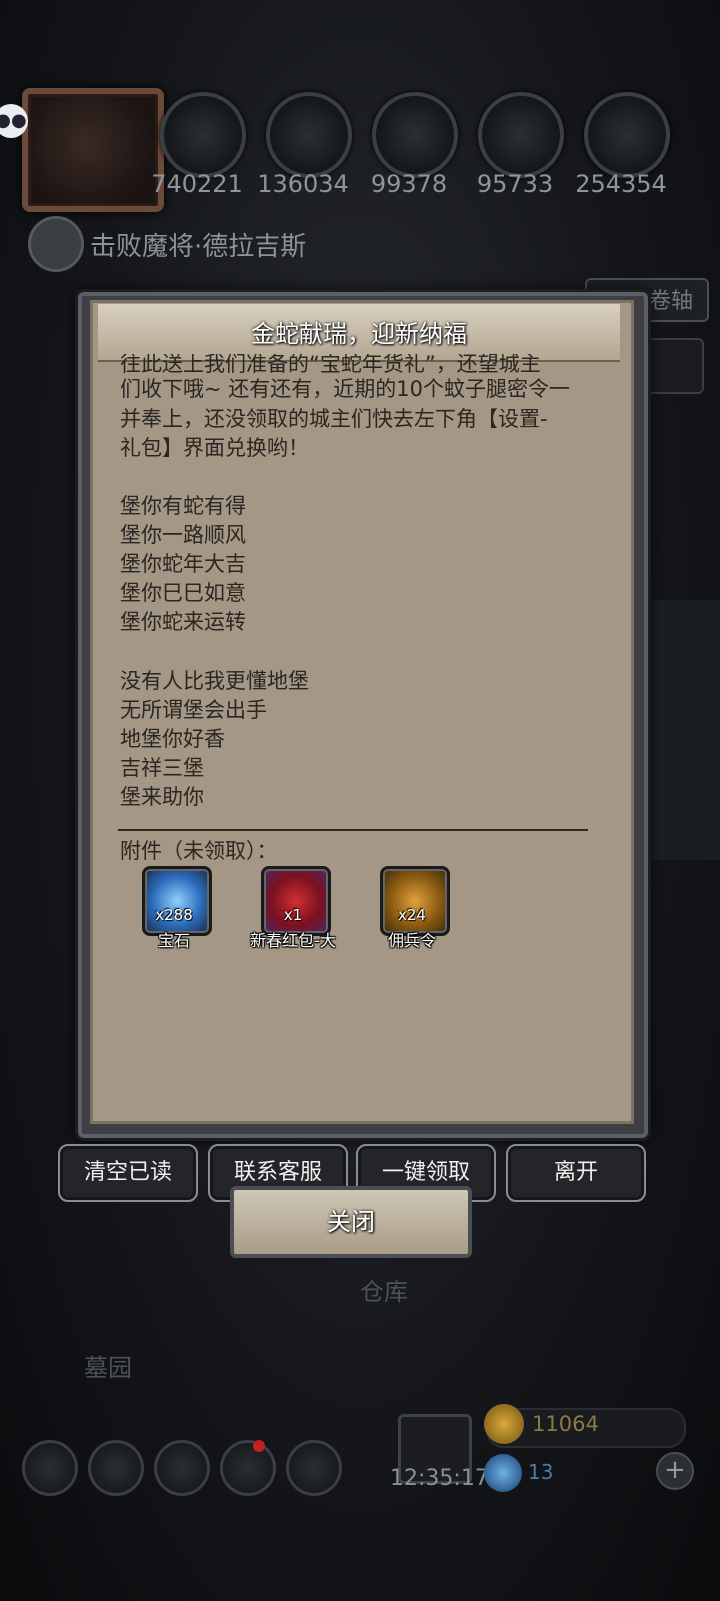  Describe the element at coordinates (415, 901) in the screenshot. I see `mercenary-token-icon` at that location.